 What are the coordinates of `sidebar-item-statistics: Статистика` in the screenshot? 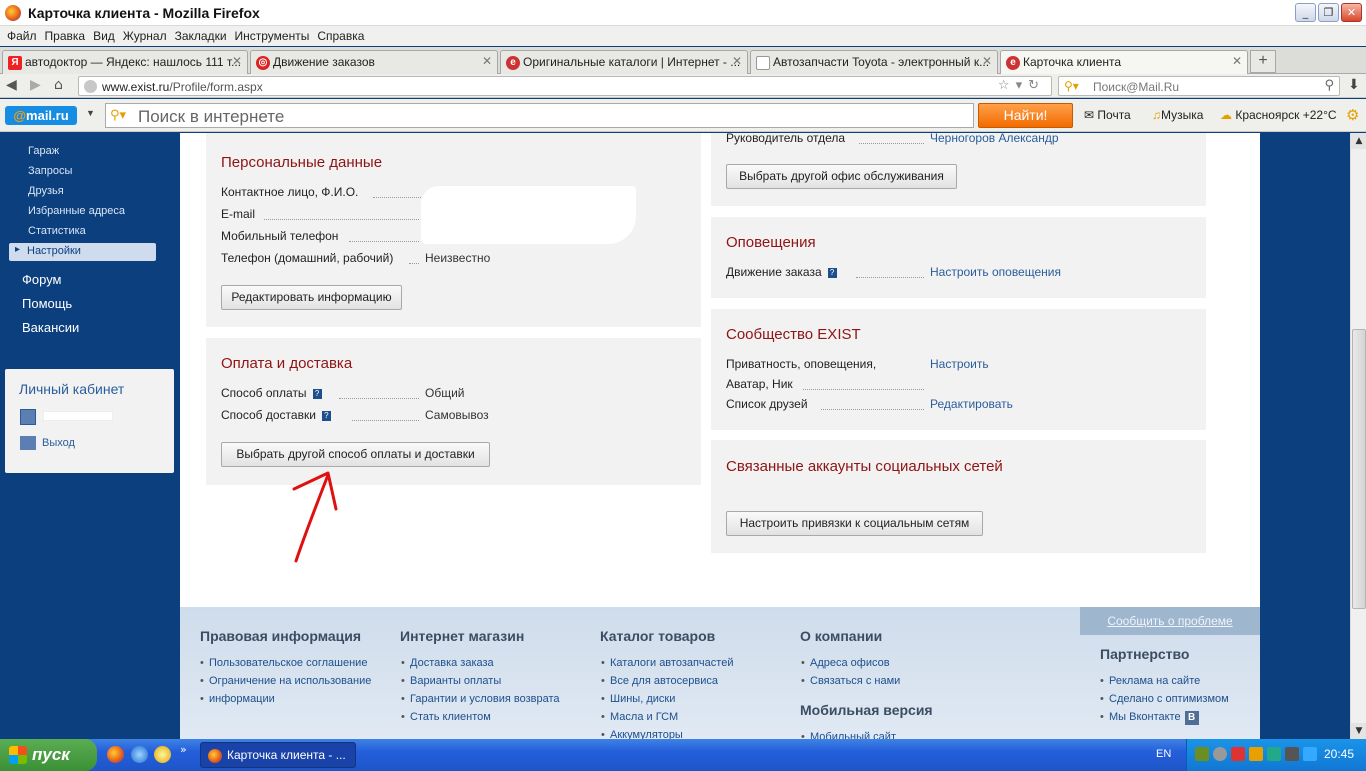 It's located at (57, 231).